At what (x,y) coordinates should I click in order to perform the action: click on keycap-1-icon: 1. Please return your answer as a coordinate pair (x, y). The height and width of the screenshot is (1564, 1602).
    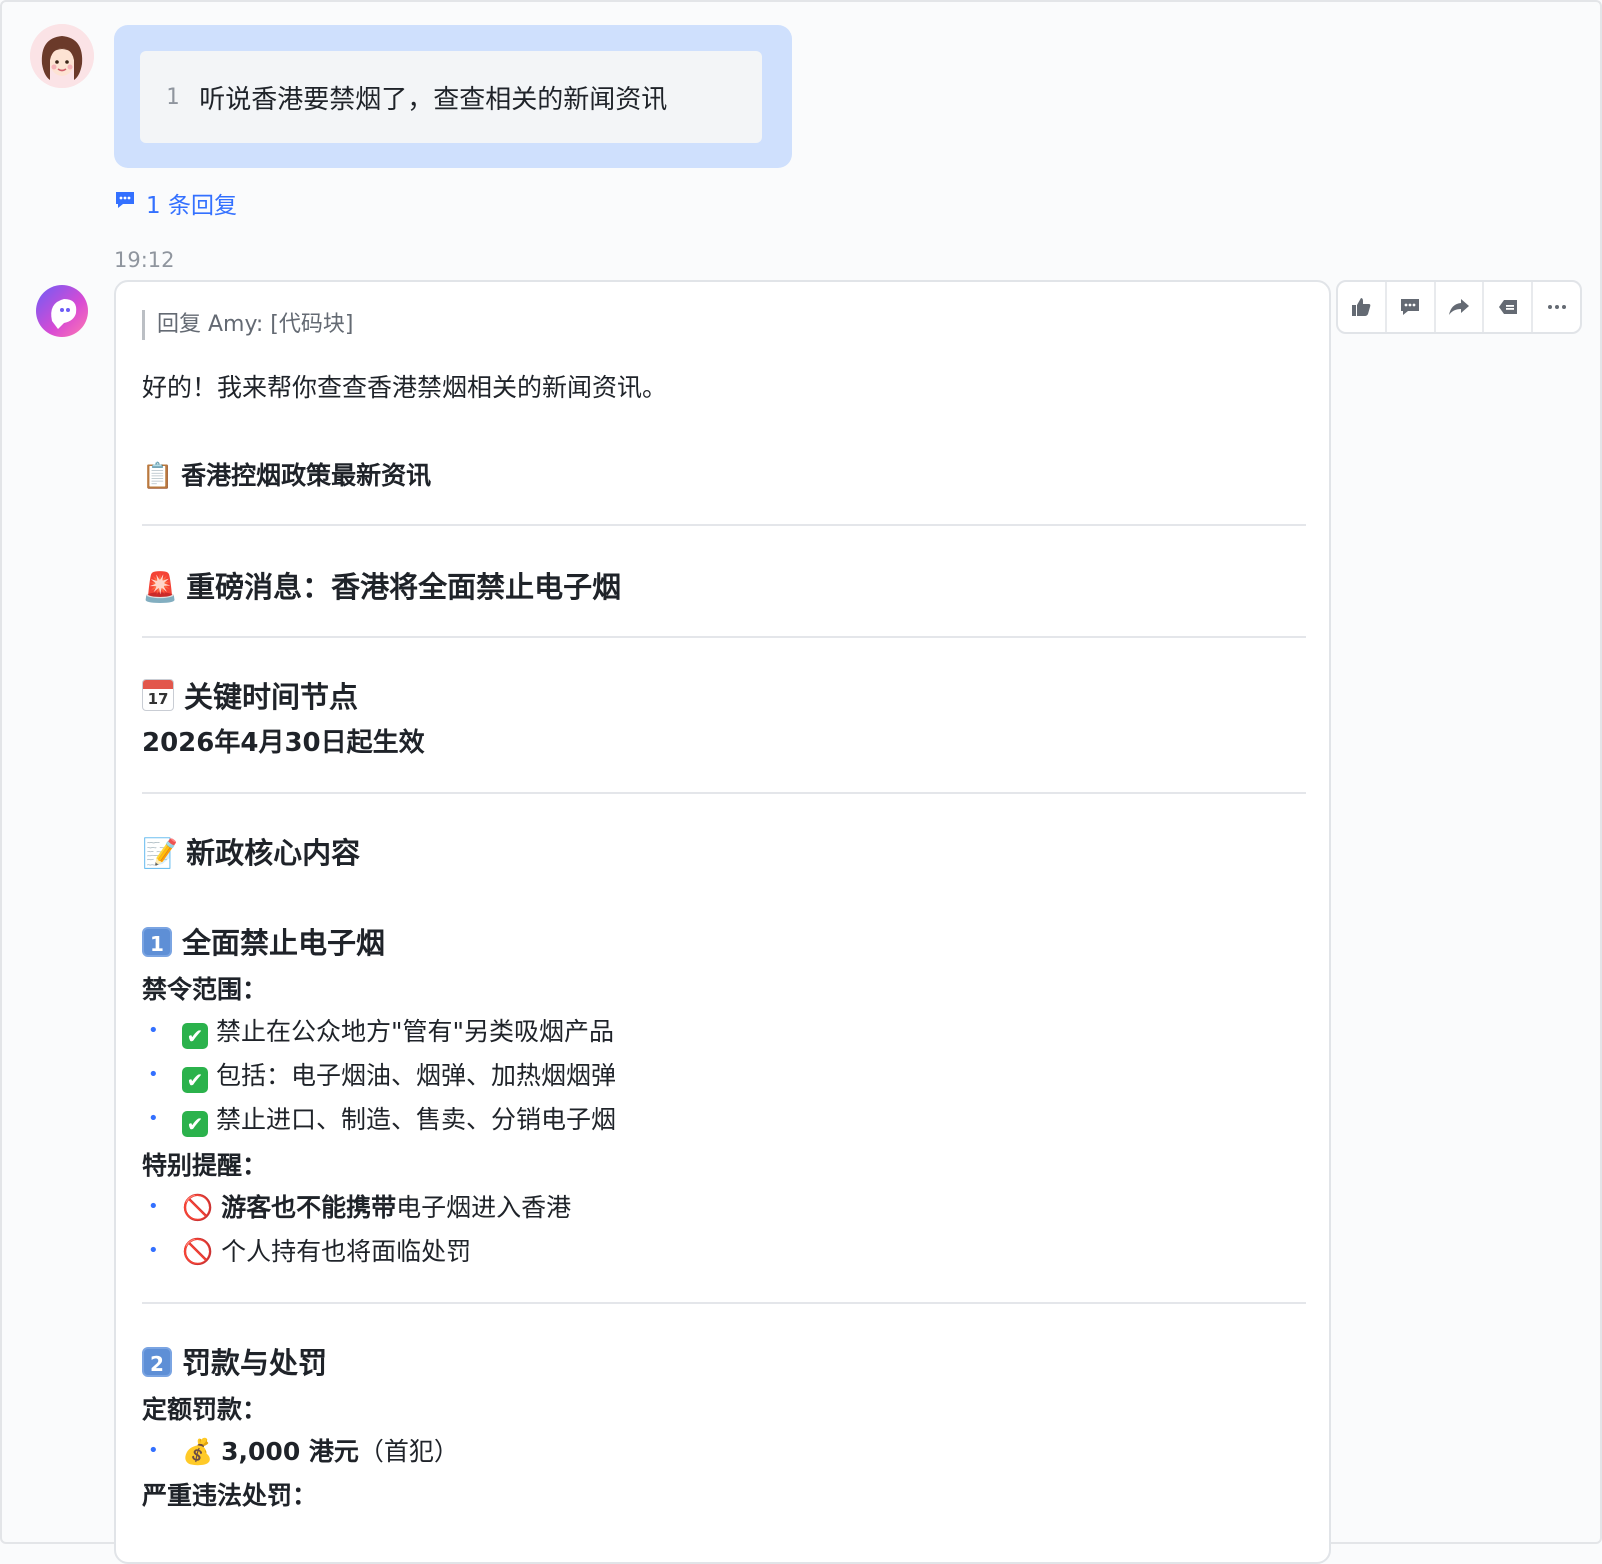
    Looking at the image, I should click on (157, 942).